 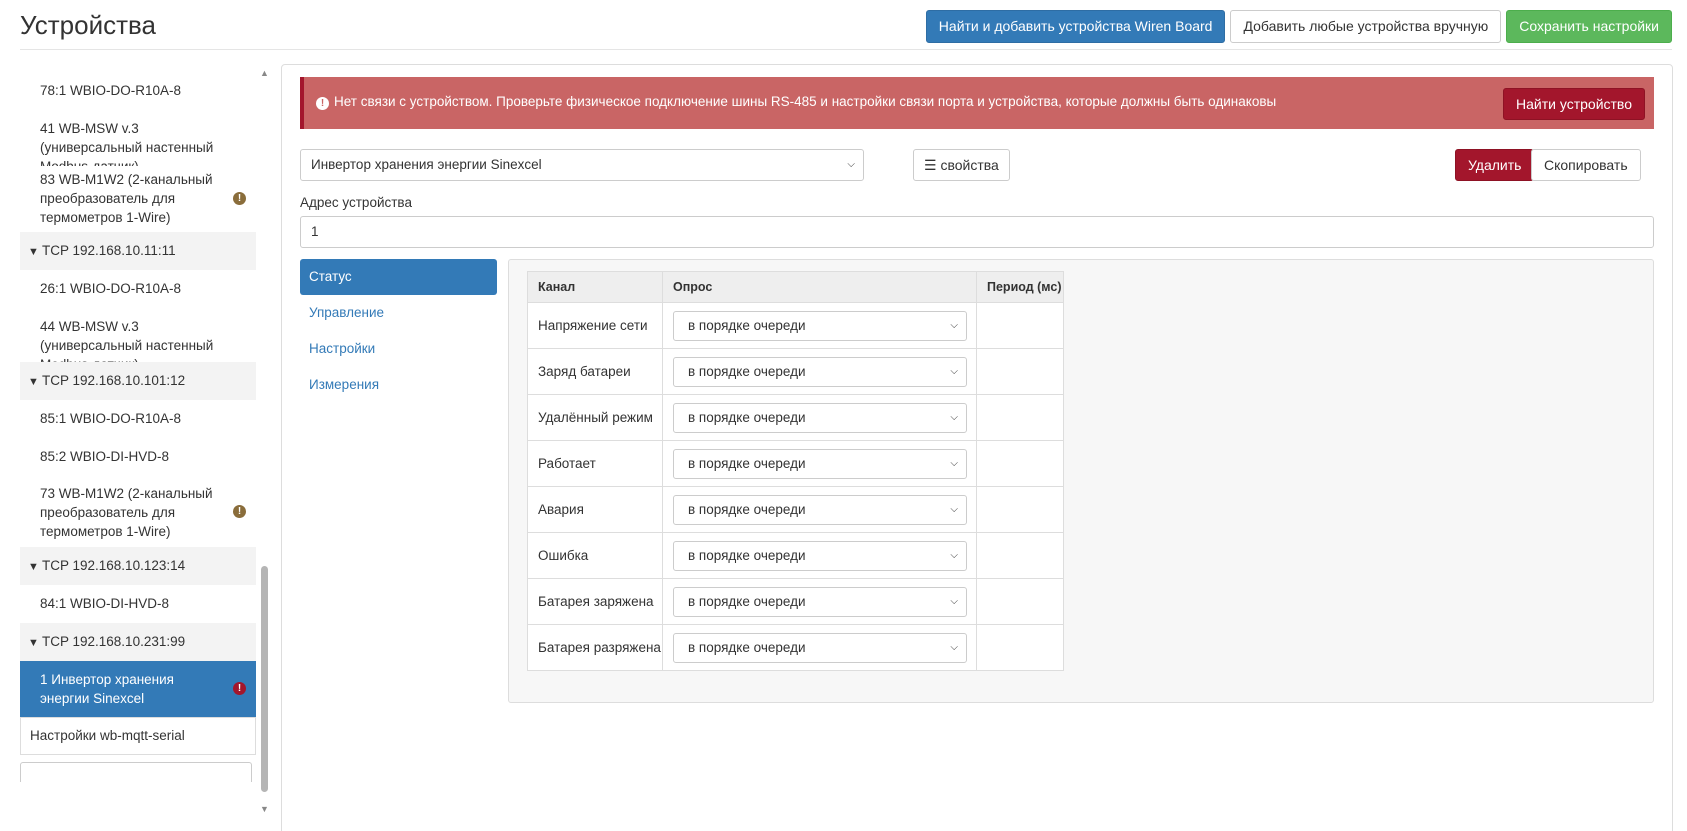 What do you see at coordinates (398, 349) in the screenshot?
I see `tab-settings: Настройки` at bounding box center [398, 349].